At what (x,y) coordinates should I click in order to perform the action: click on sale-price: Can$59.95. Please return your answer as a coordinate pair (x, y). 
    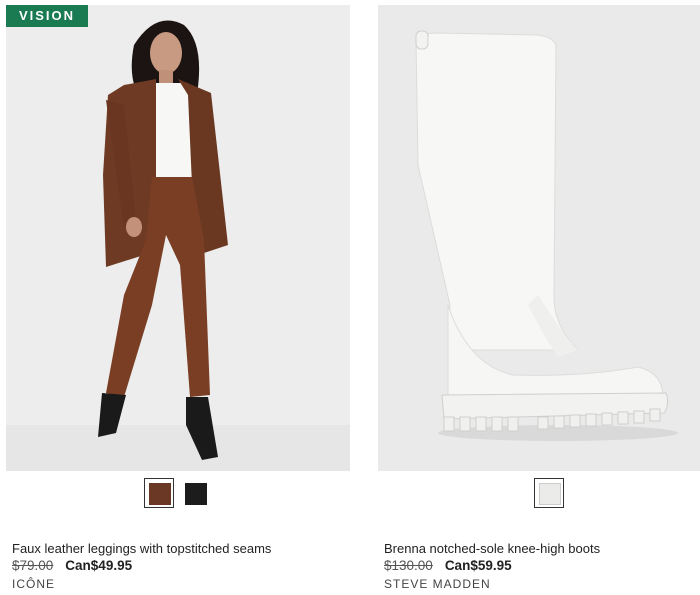
    Looking at the image, I should click on (478, 565).